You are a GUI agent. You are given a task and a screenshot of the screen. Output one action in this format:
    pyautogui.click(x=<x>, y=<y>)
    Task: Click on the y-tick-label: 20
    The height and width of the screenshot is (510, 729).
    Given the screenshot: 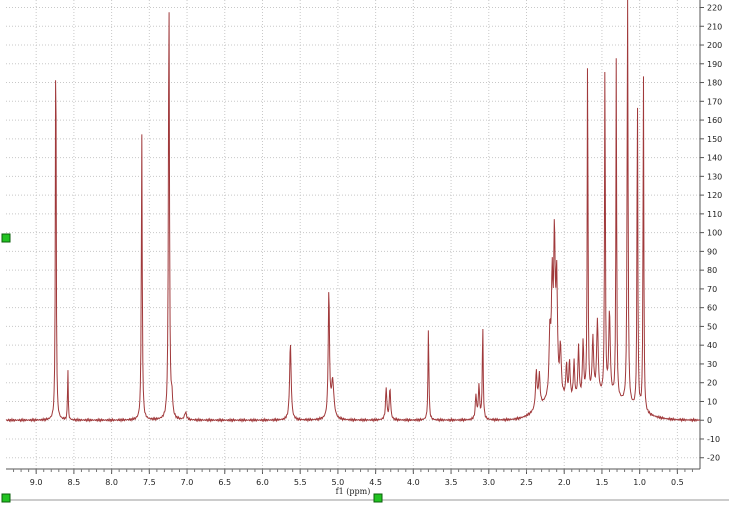 What is the action you would take?
    pyautogui.click(x=712, y=383)
    